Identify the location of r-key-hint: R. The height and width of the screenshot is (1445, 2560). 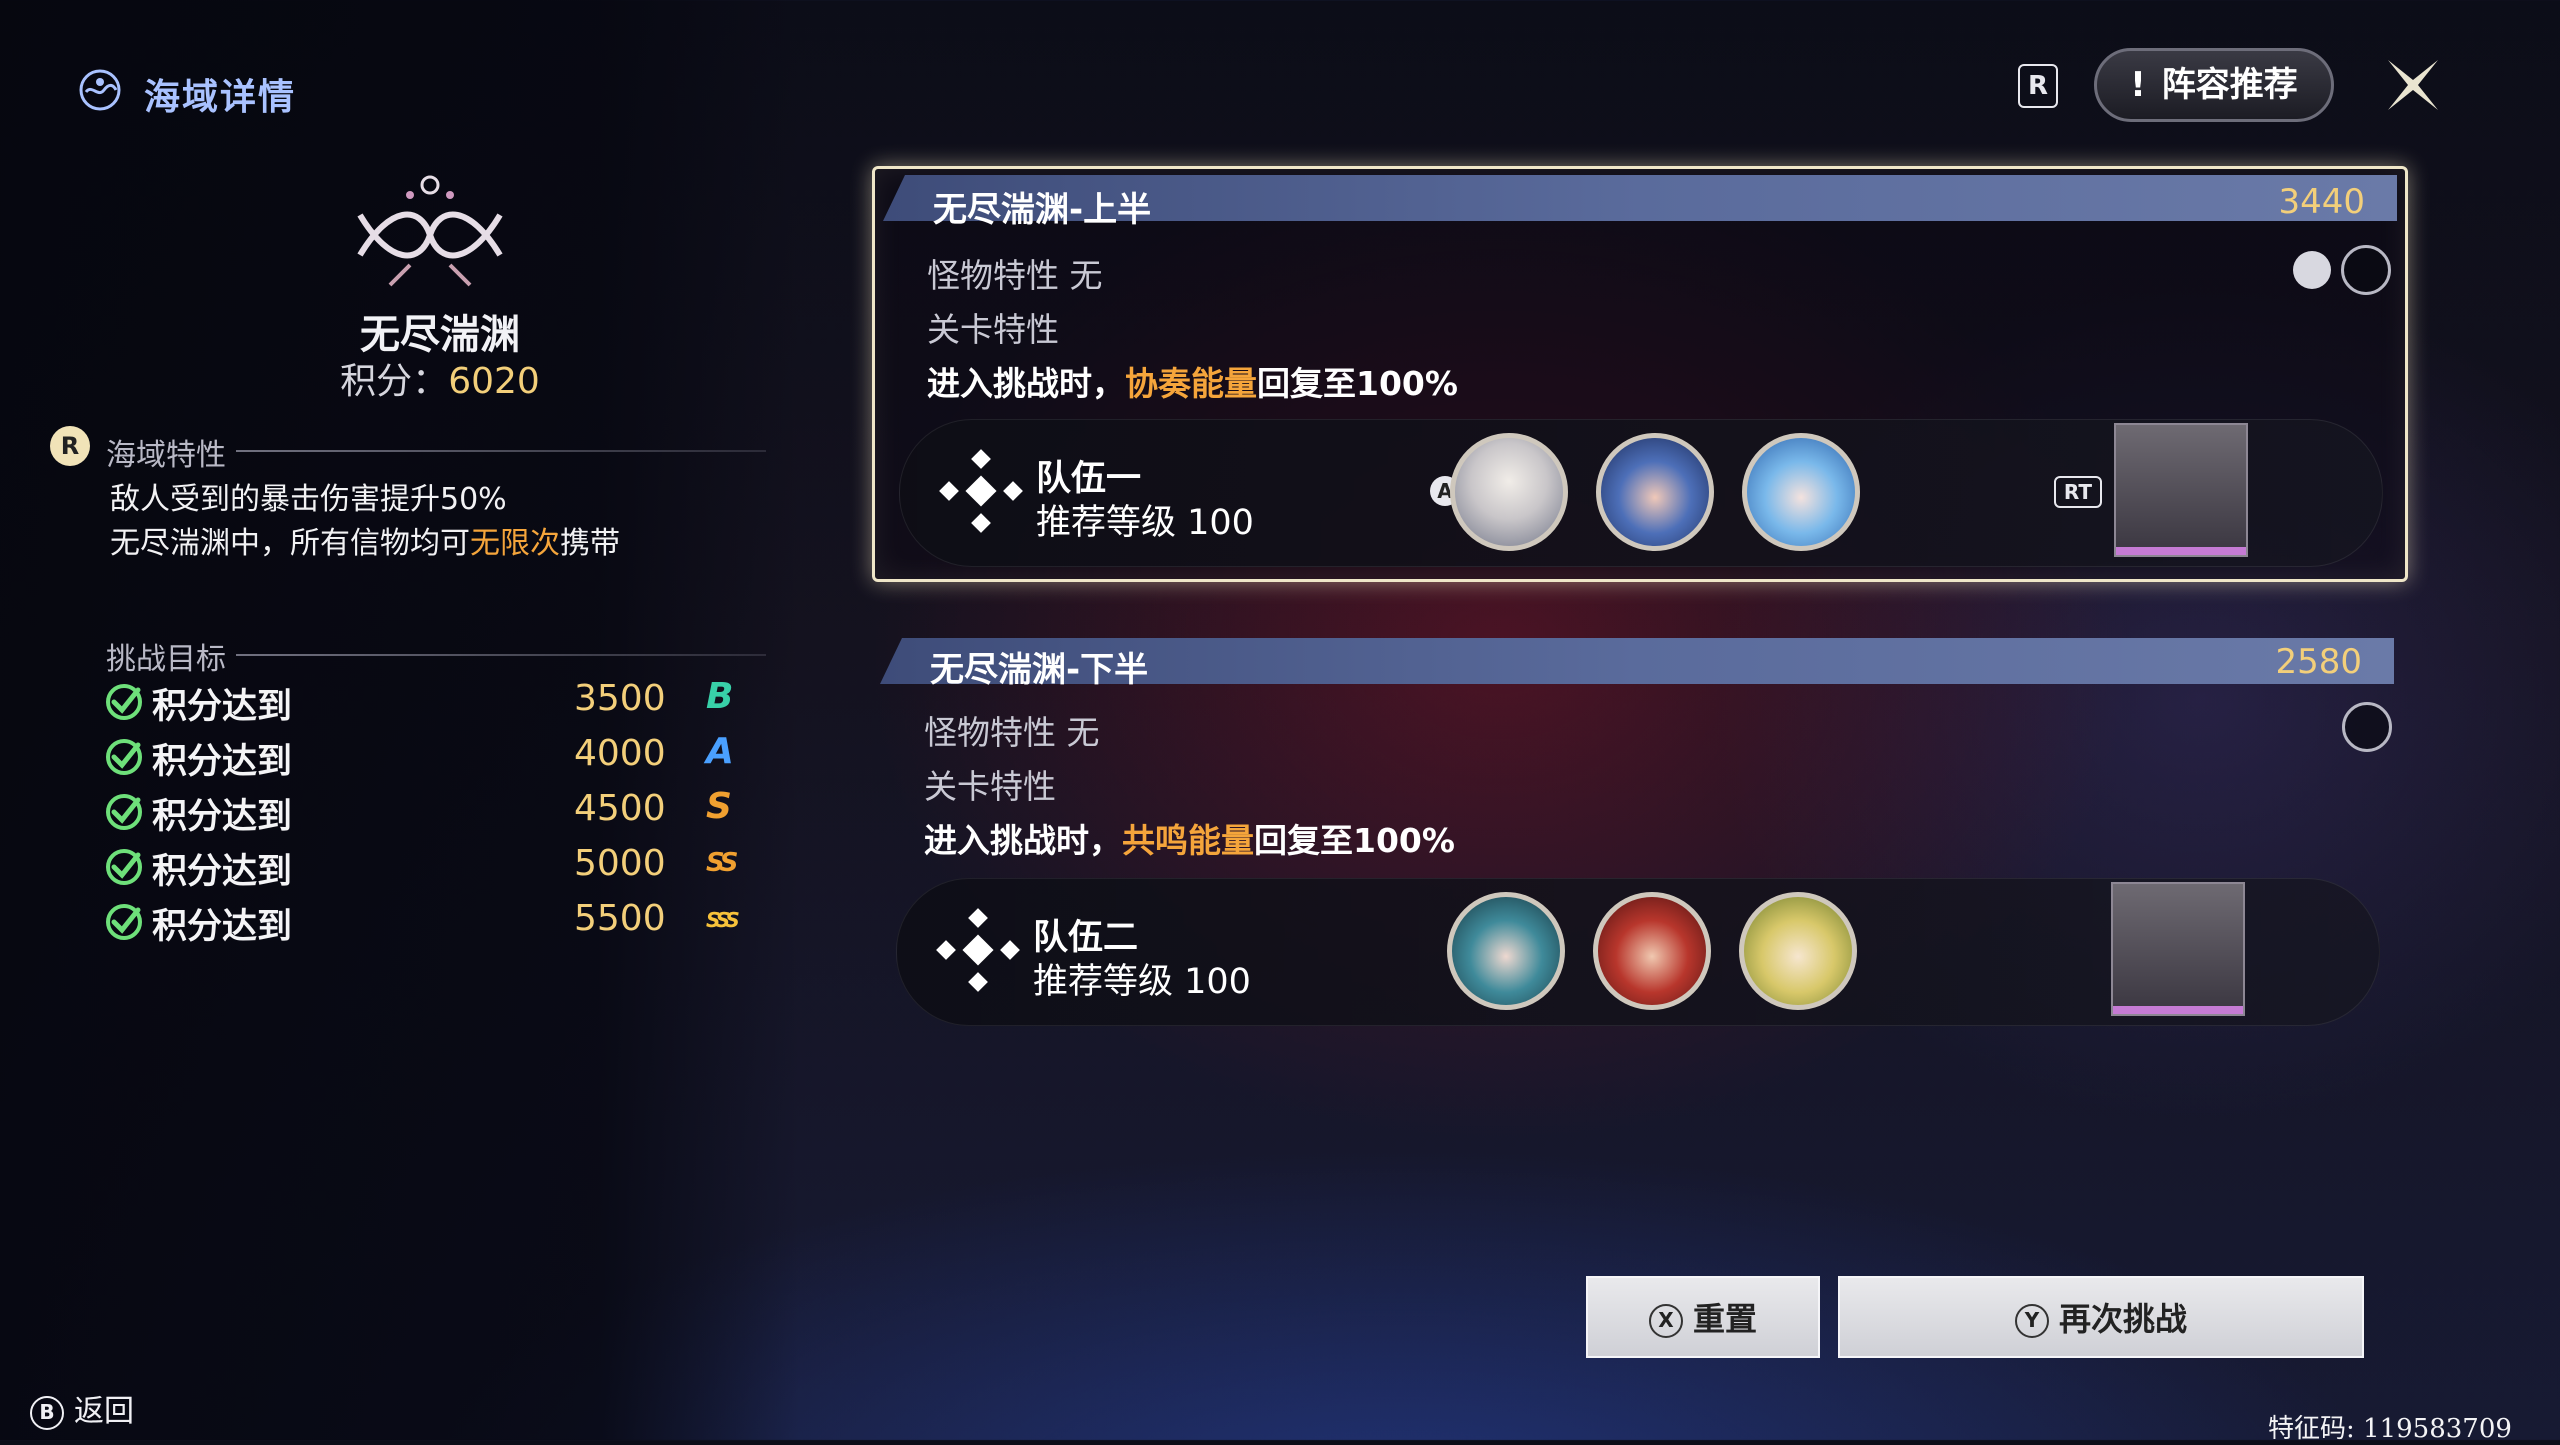
(70, 446).